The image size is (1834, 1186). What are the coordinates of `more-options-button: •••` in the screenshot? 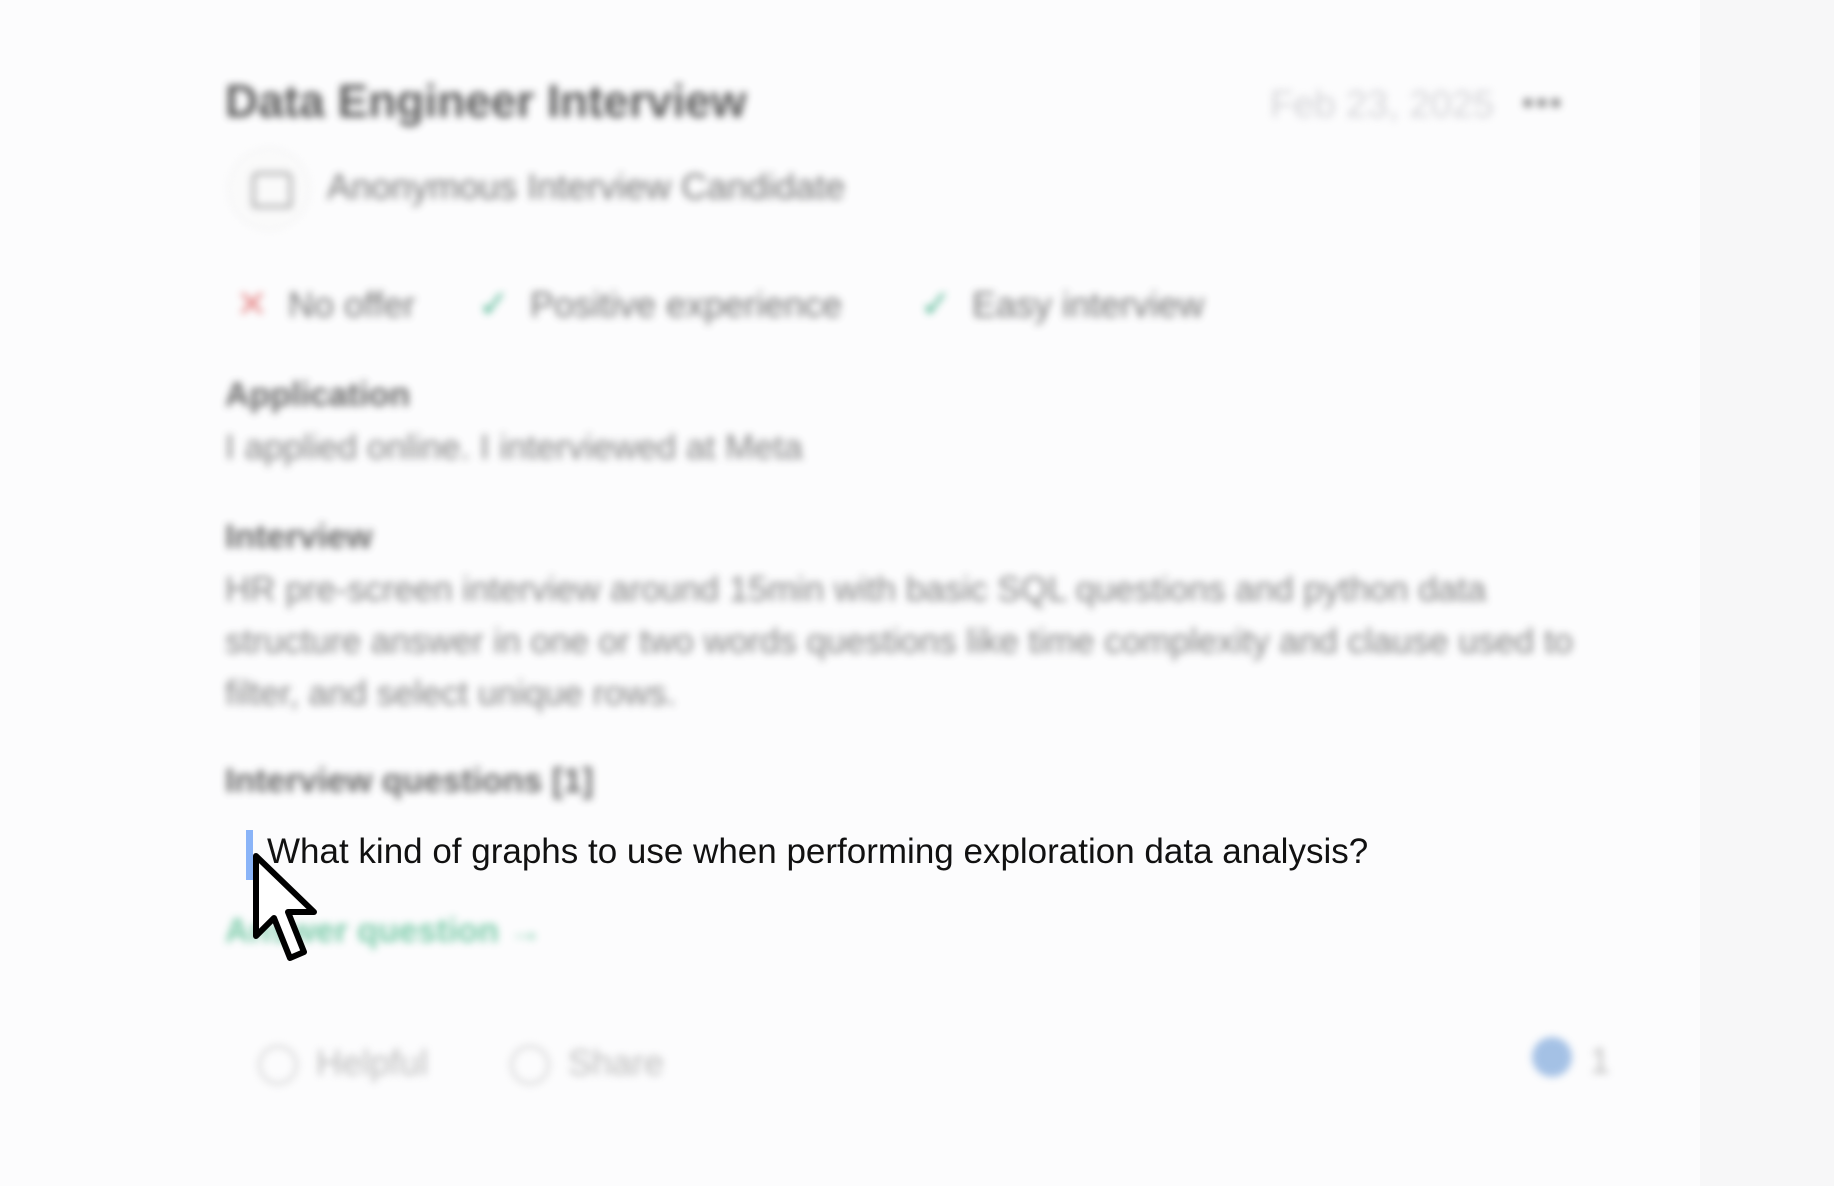 It's located at (1543, 103).